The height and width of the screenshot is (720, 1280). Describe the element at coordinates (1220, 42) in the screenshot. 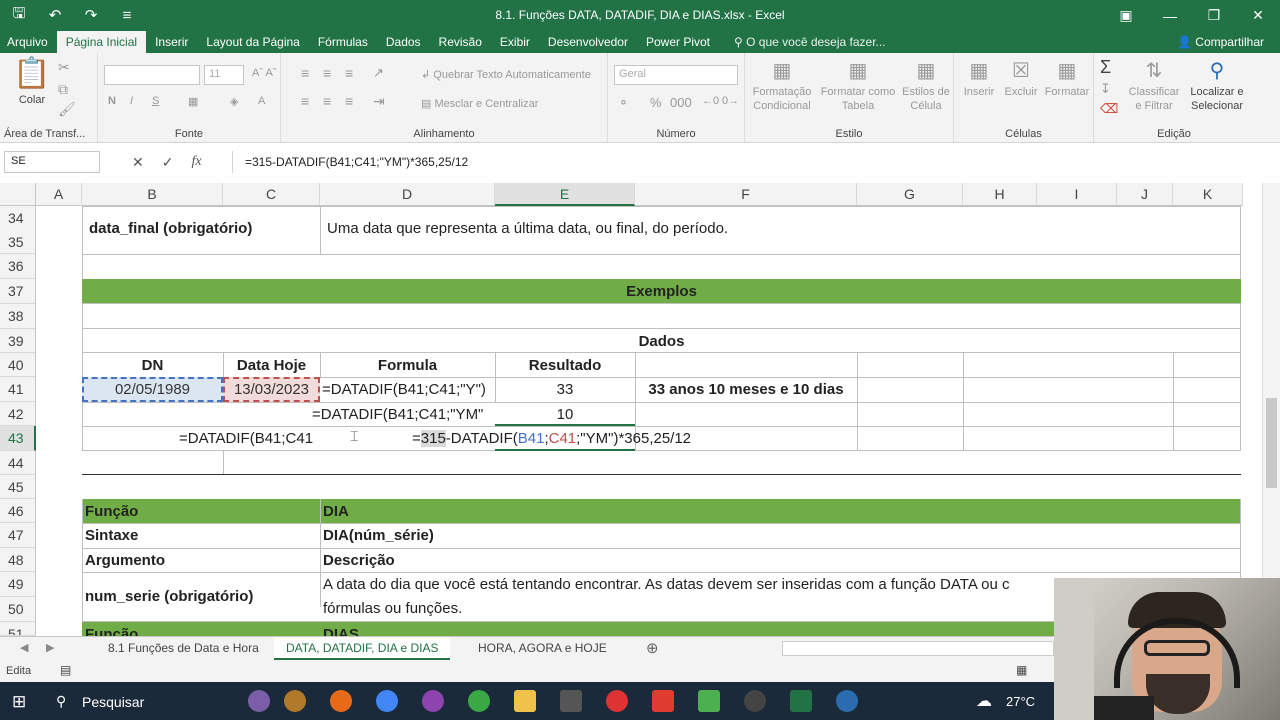

I see `share-button: 👤 Compartilhar` at that location.